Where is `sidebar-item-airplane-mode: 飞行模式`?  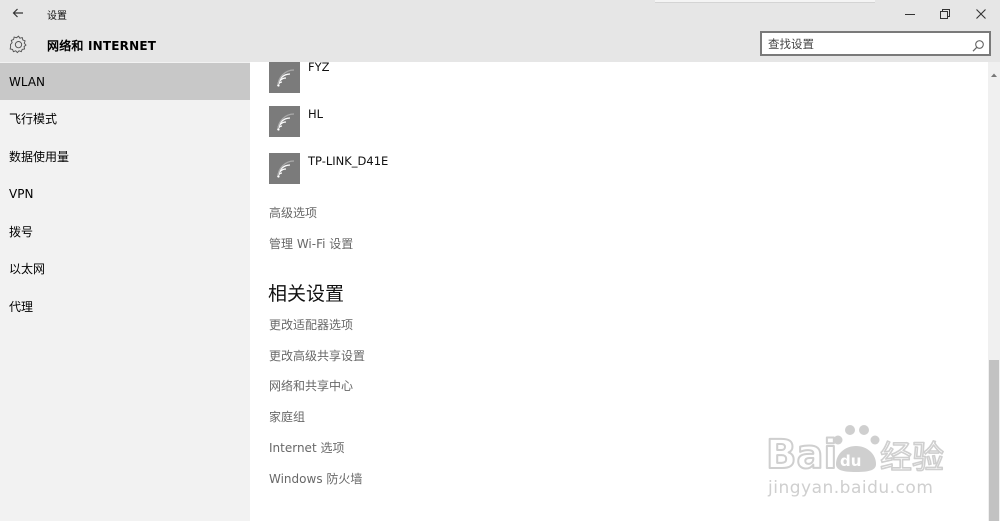
sidebar-item-airplane-mode: 飞行模式 is located at coordinates (125, 118).